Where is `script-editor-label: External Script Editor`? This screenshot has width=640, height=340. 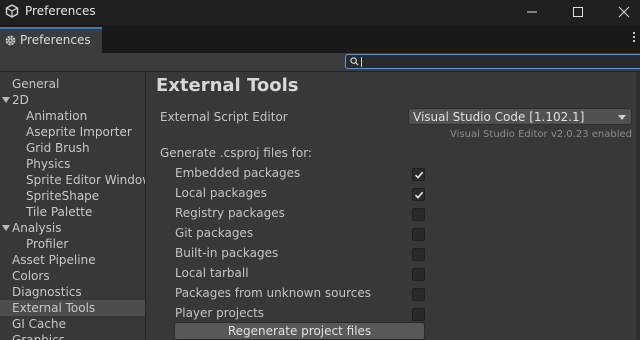 script-editor-label: External Script Editor is located at coordinates (224, 117).